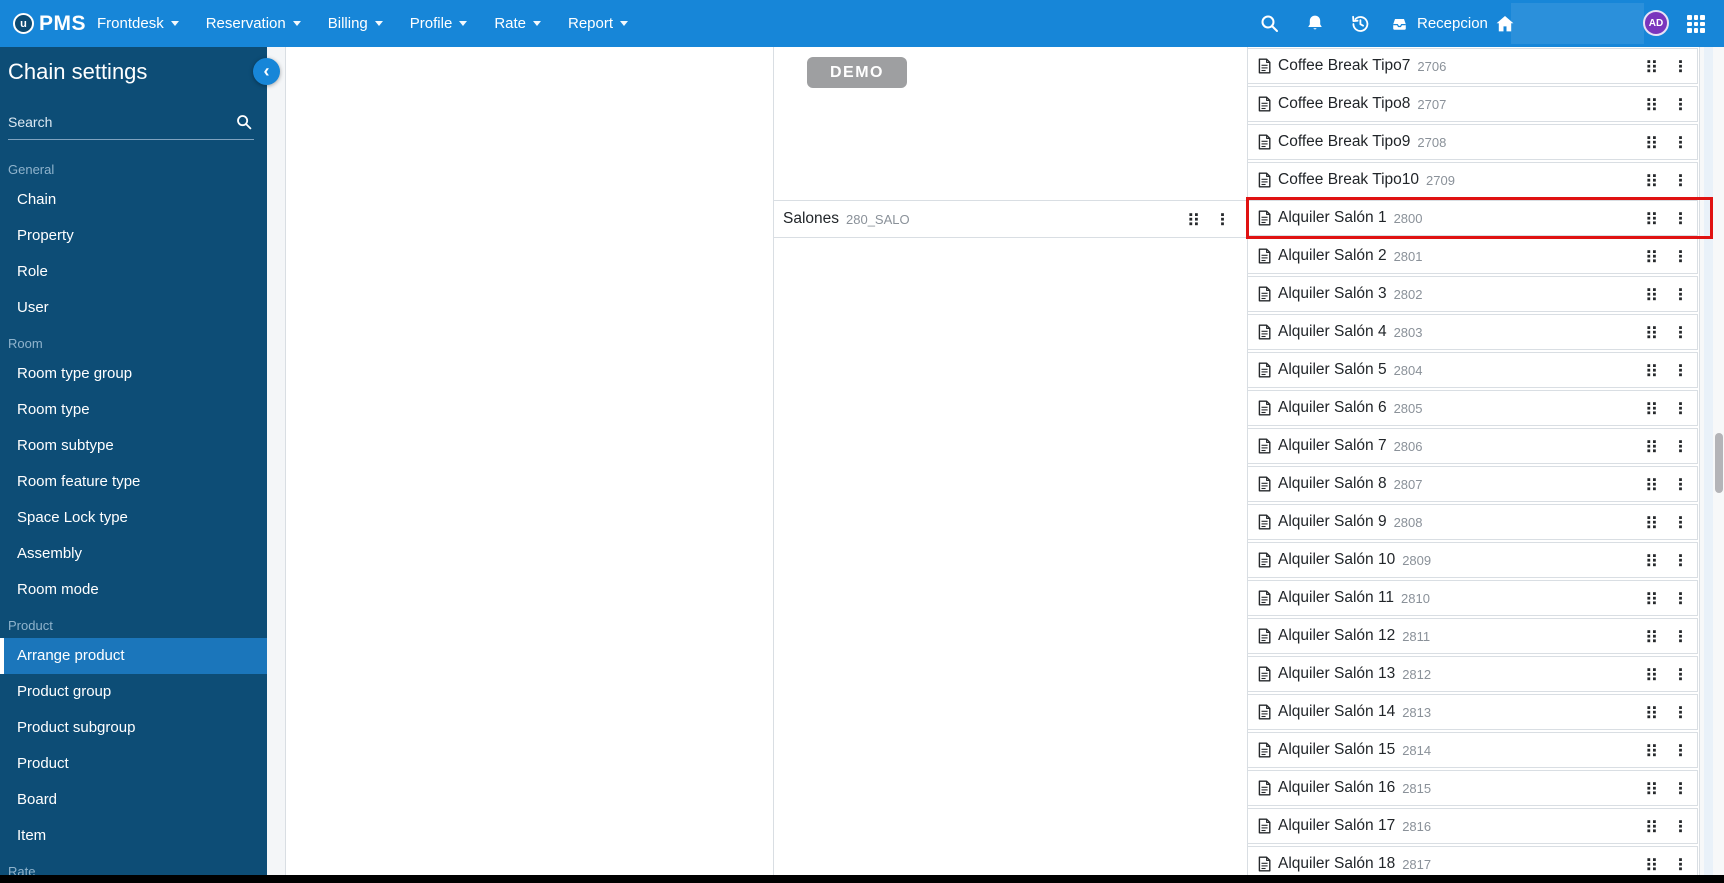  What do you see at coordinates (1472, 332) in the screenshot?
I see `product-row: Alquiler Salón 4 2803` at bounding box center [1472, 332].